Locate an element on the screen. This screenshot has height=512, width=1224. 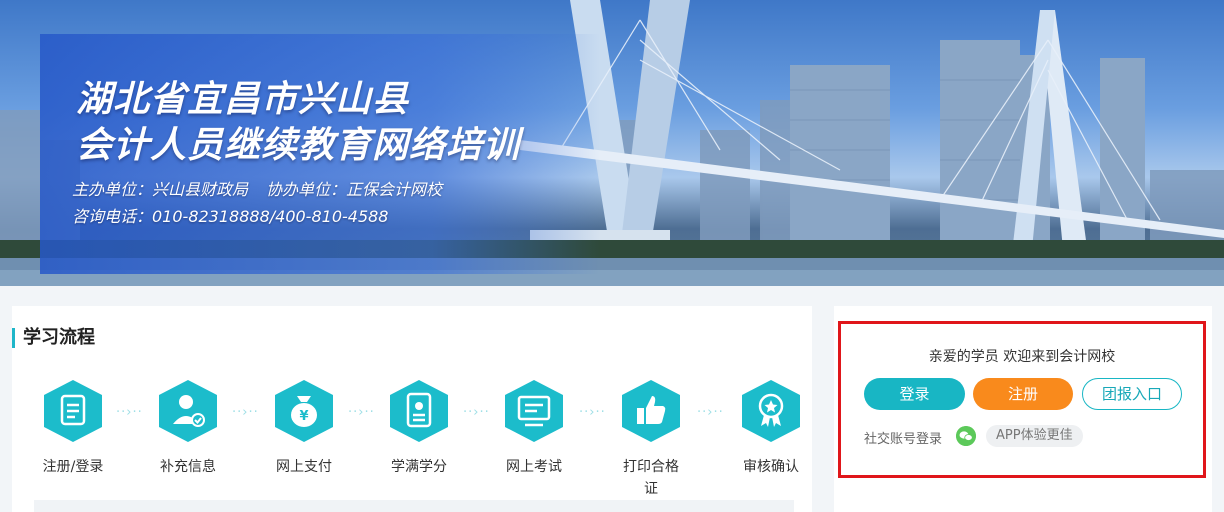
step-online-payment: ¥ 网上支付 is located at coordinates (304, 428).